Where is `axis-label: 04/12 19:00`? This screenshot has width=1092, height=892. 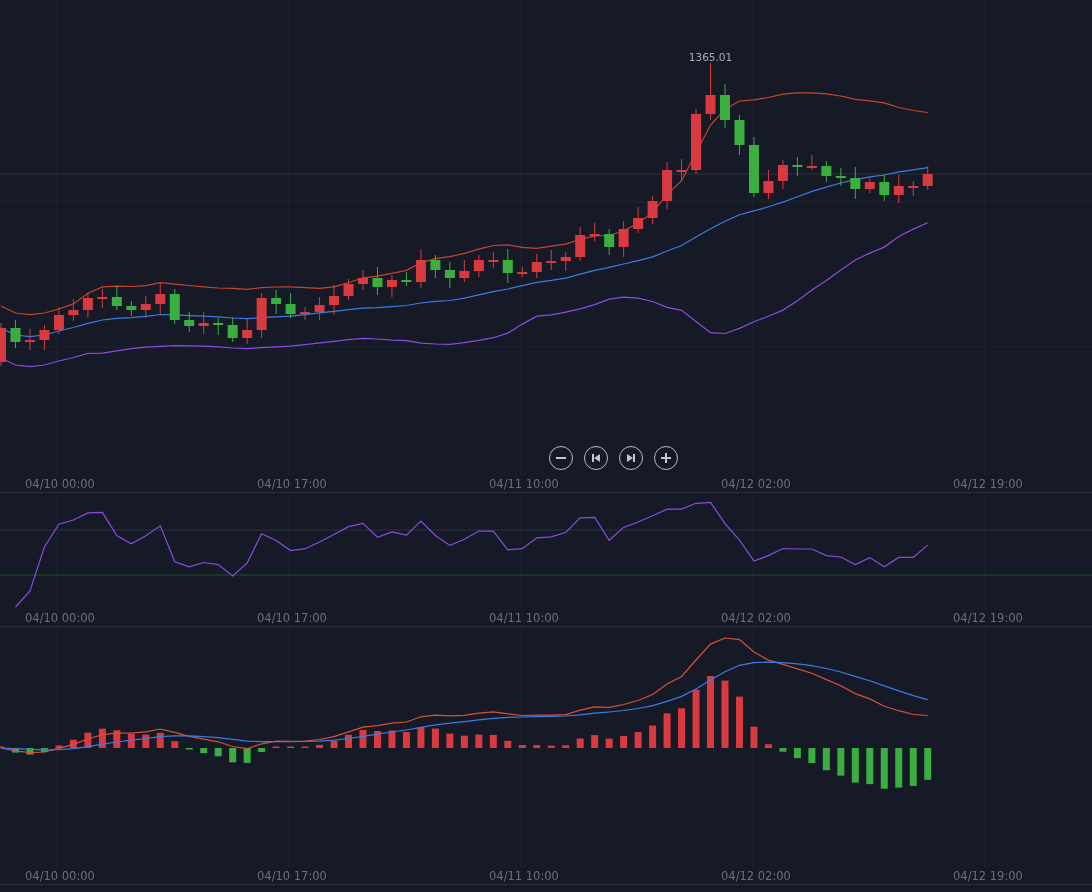
axis-label: 04/12 19:00 is located at coordinates (988, 484).